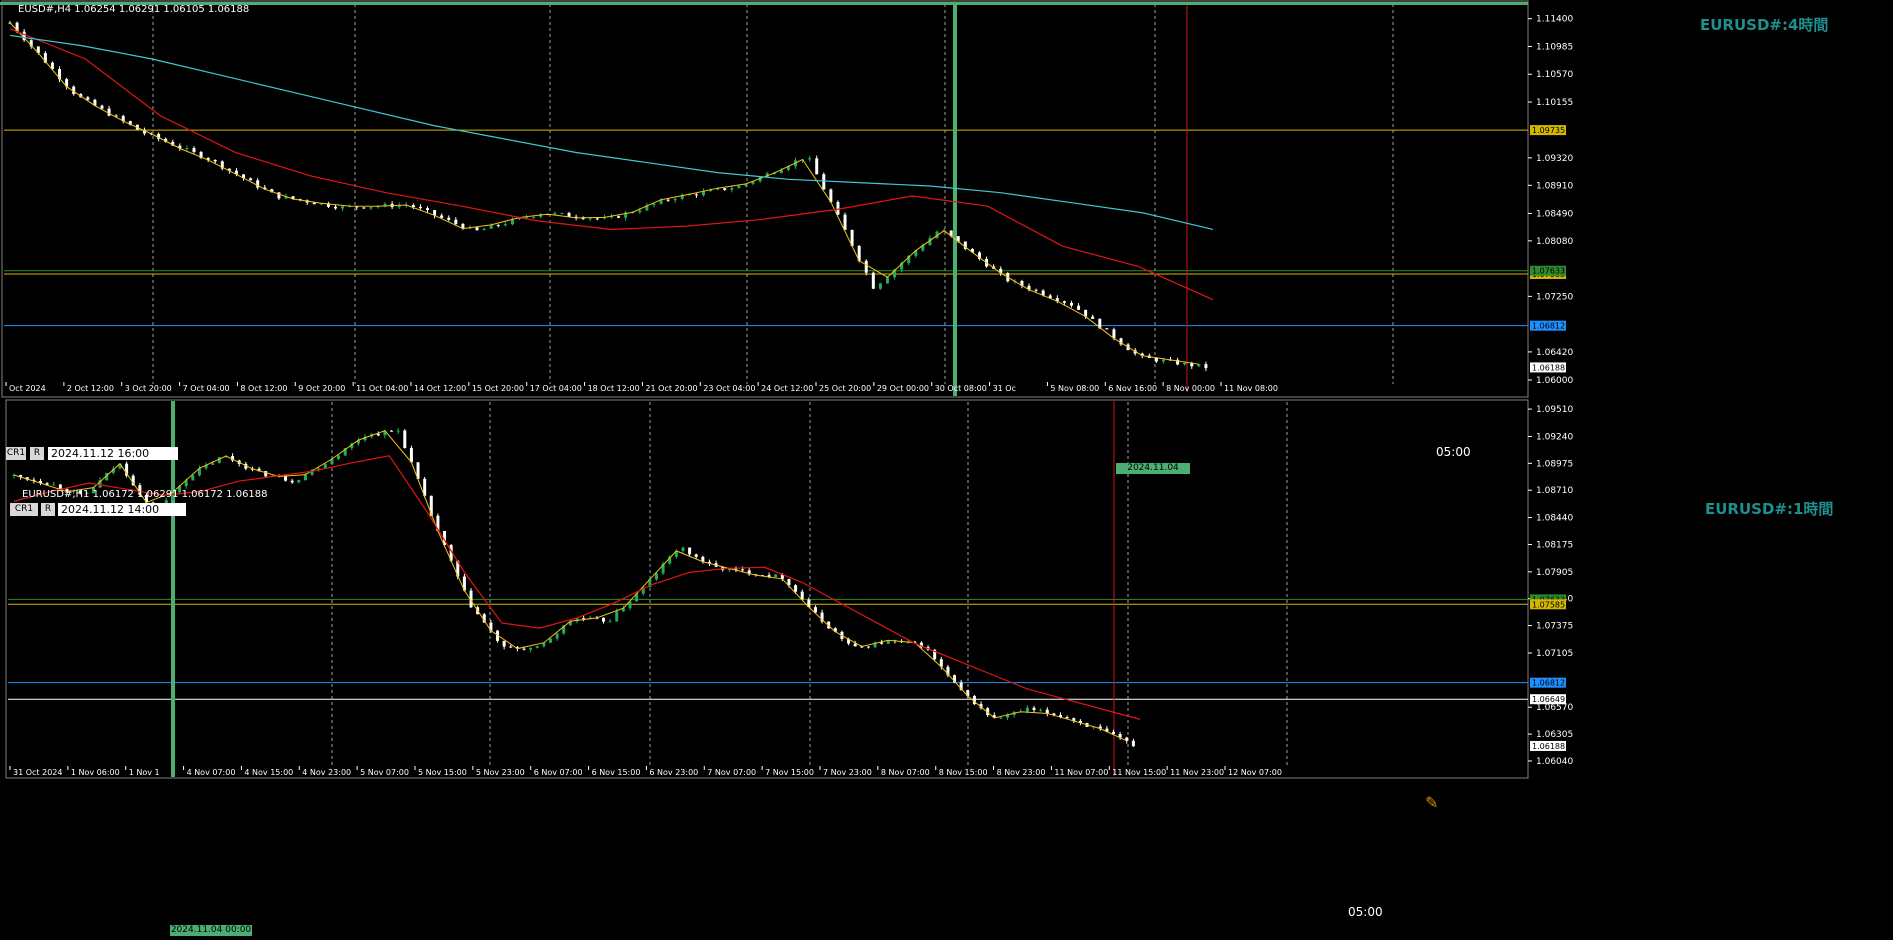 The height and width of the screenshot is (940, 1893). Describe the element at coordinates (24, 509) in the screenshot. I see `bottom-cr-button: CR1` at that location.